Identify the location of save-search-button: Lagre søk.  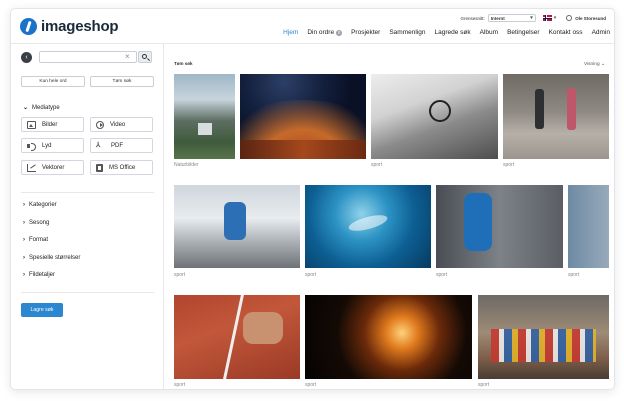
(42, 310).